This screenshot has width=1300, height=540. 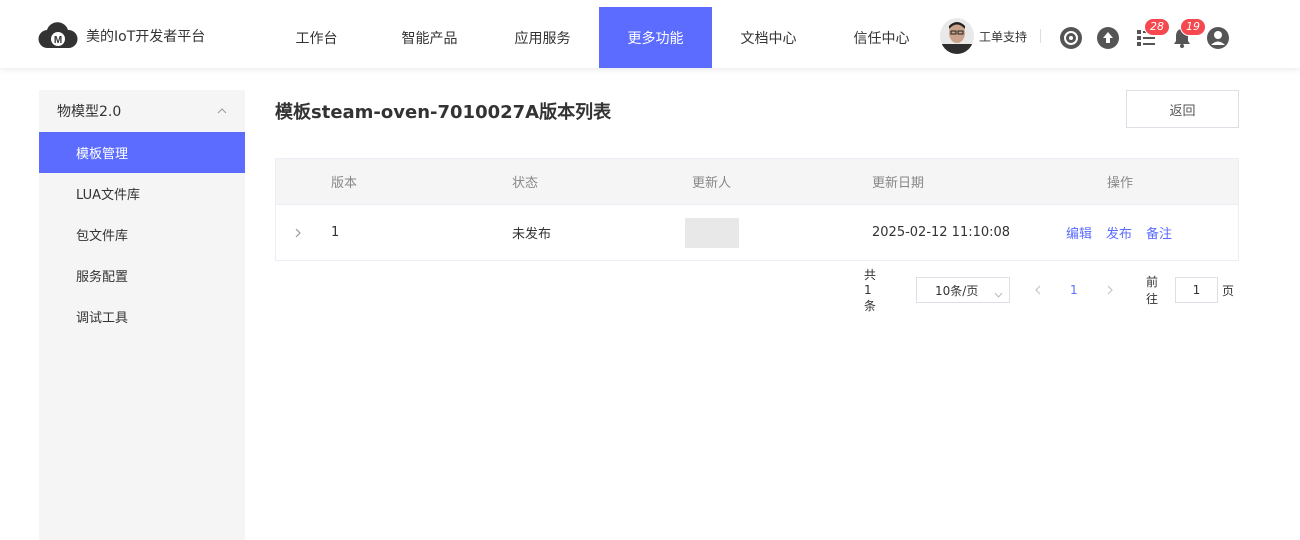 What do you see at coordinates (1108, 38) in the screenshot?
I see `upload-icon` at bounding box center [1108, 38].